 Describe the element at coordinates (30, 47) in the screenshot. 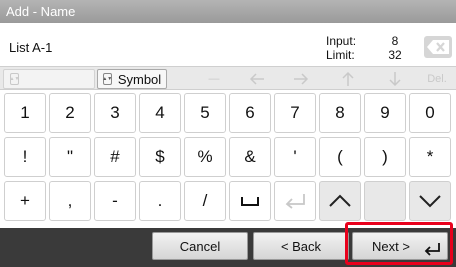

I see `name-input-field: List A-1` at that location.